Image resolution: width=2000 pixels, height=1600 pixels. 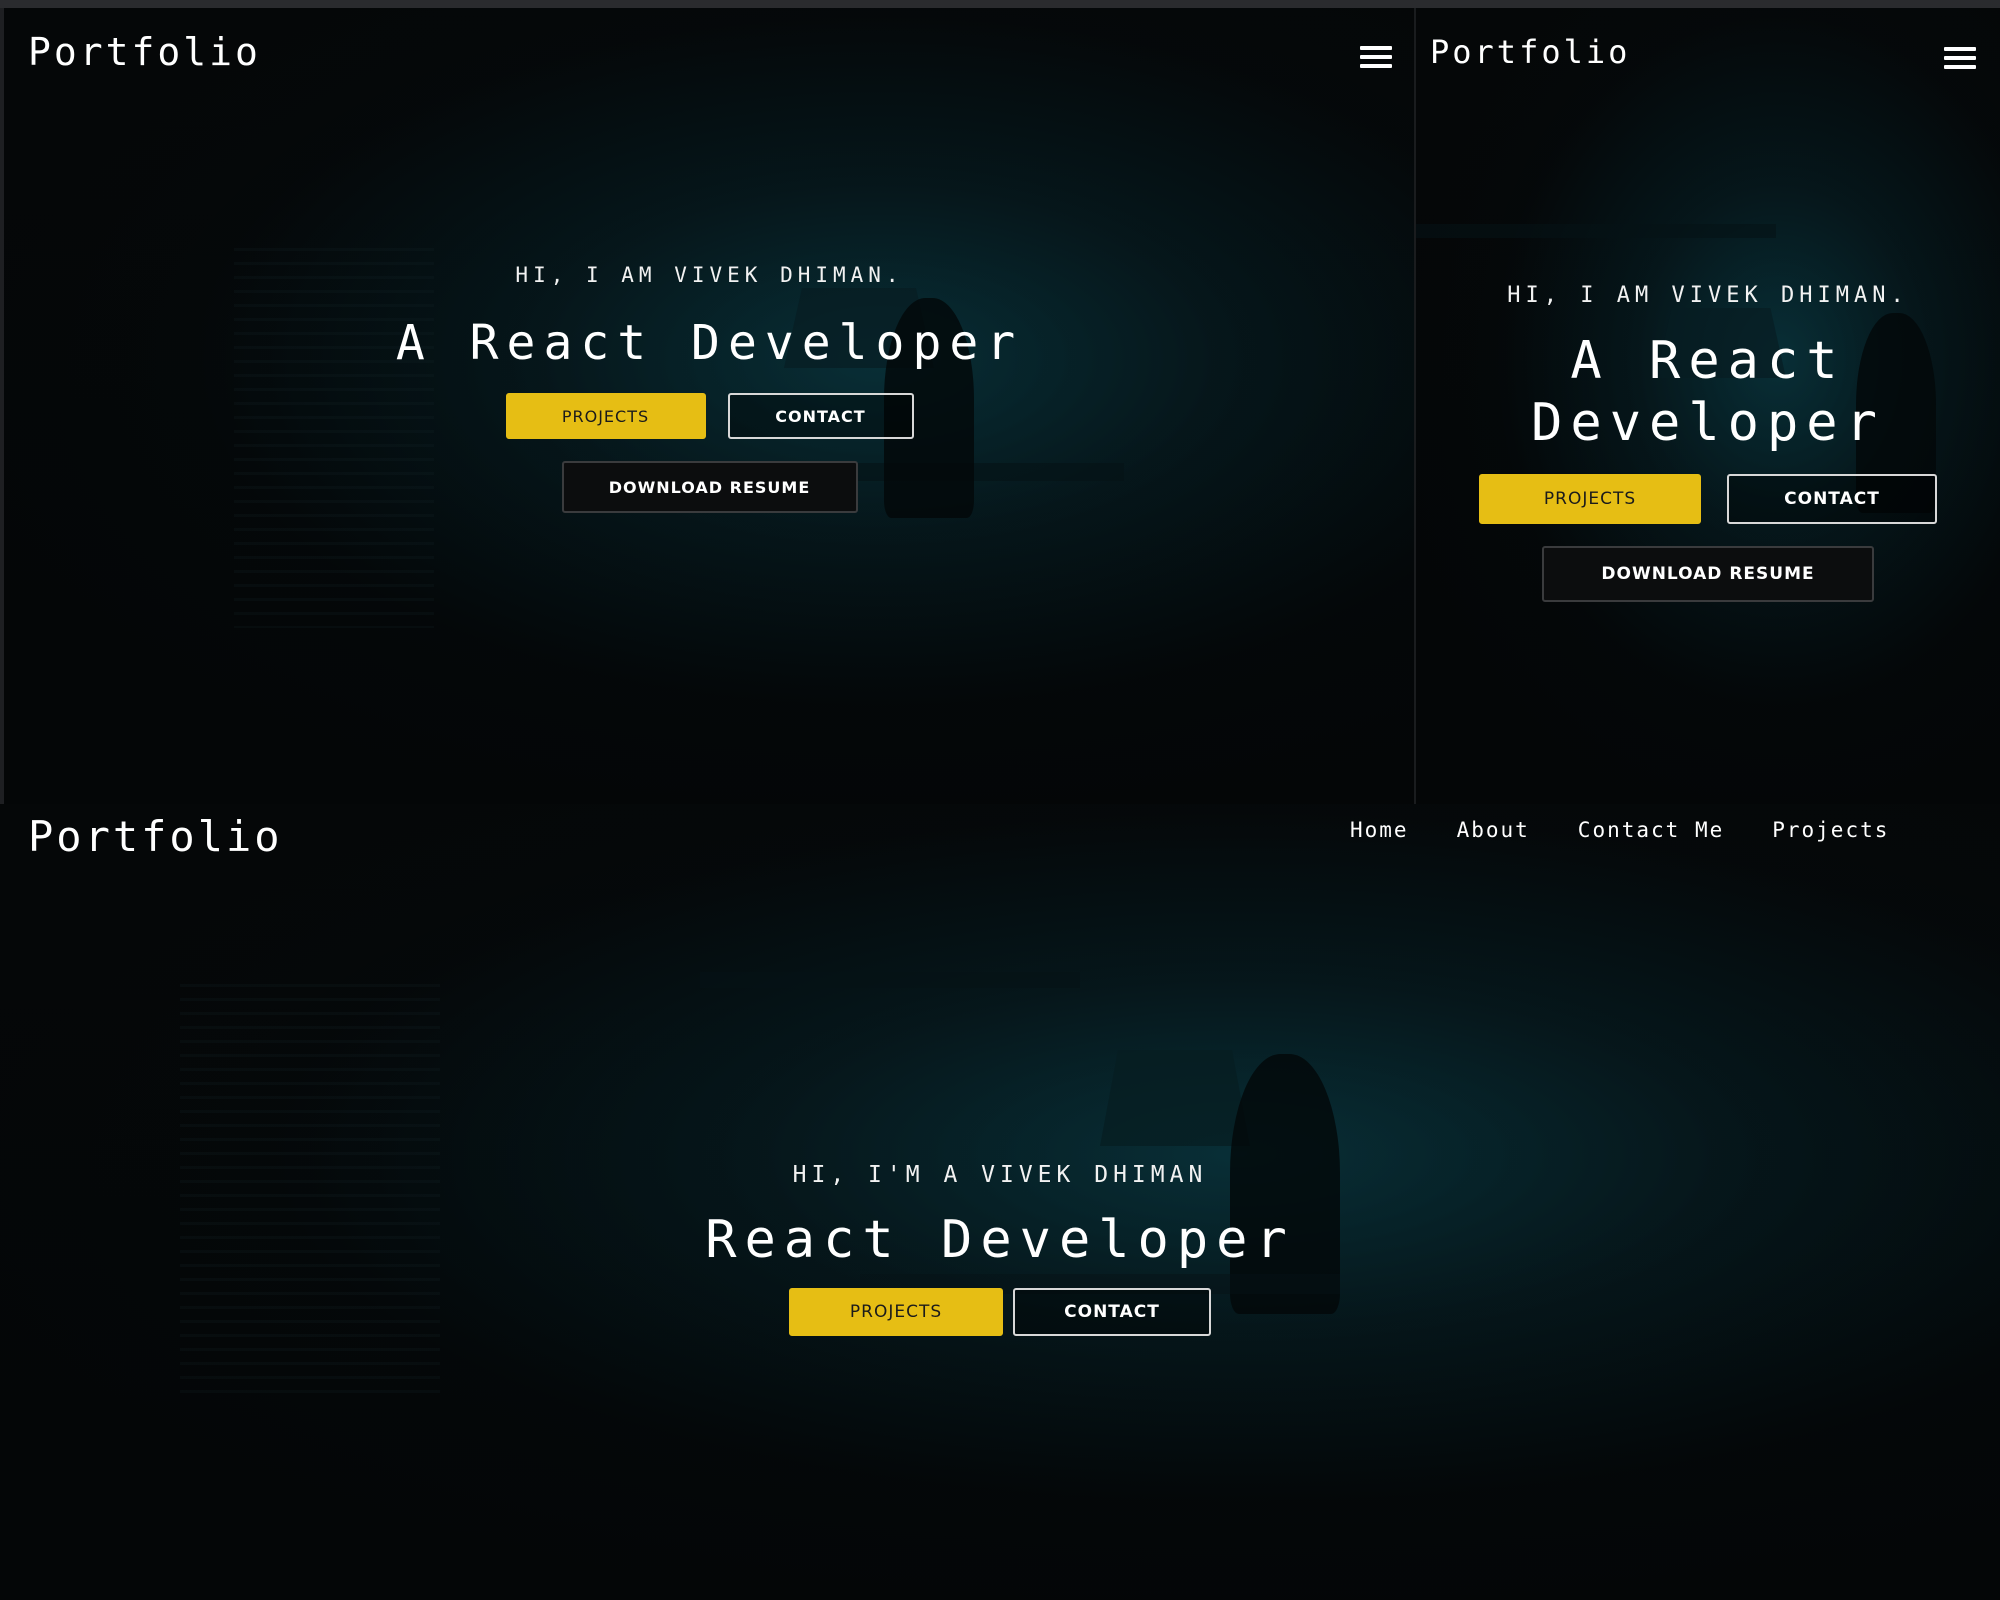 What do you see at coordinates (1000, 1175) in the screenshot?
I see `hero-greeting: HI, I'M A VIVEK DHIMAN` at bounding box center [1000, 1175].